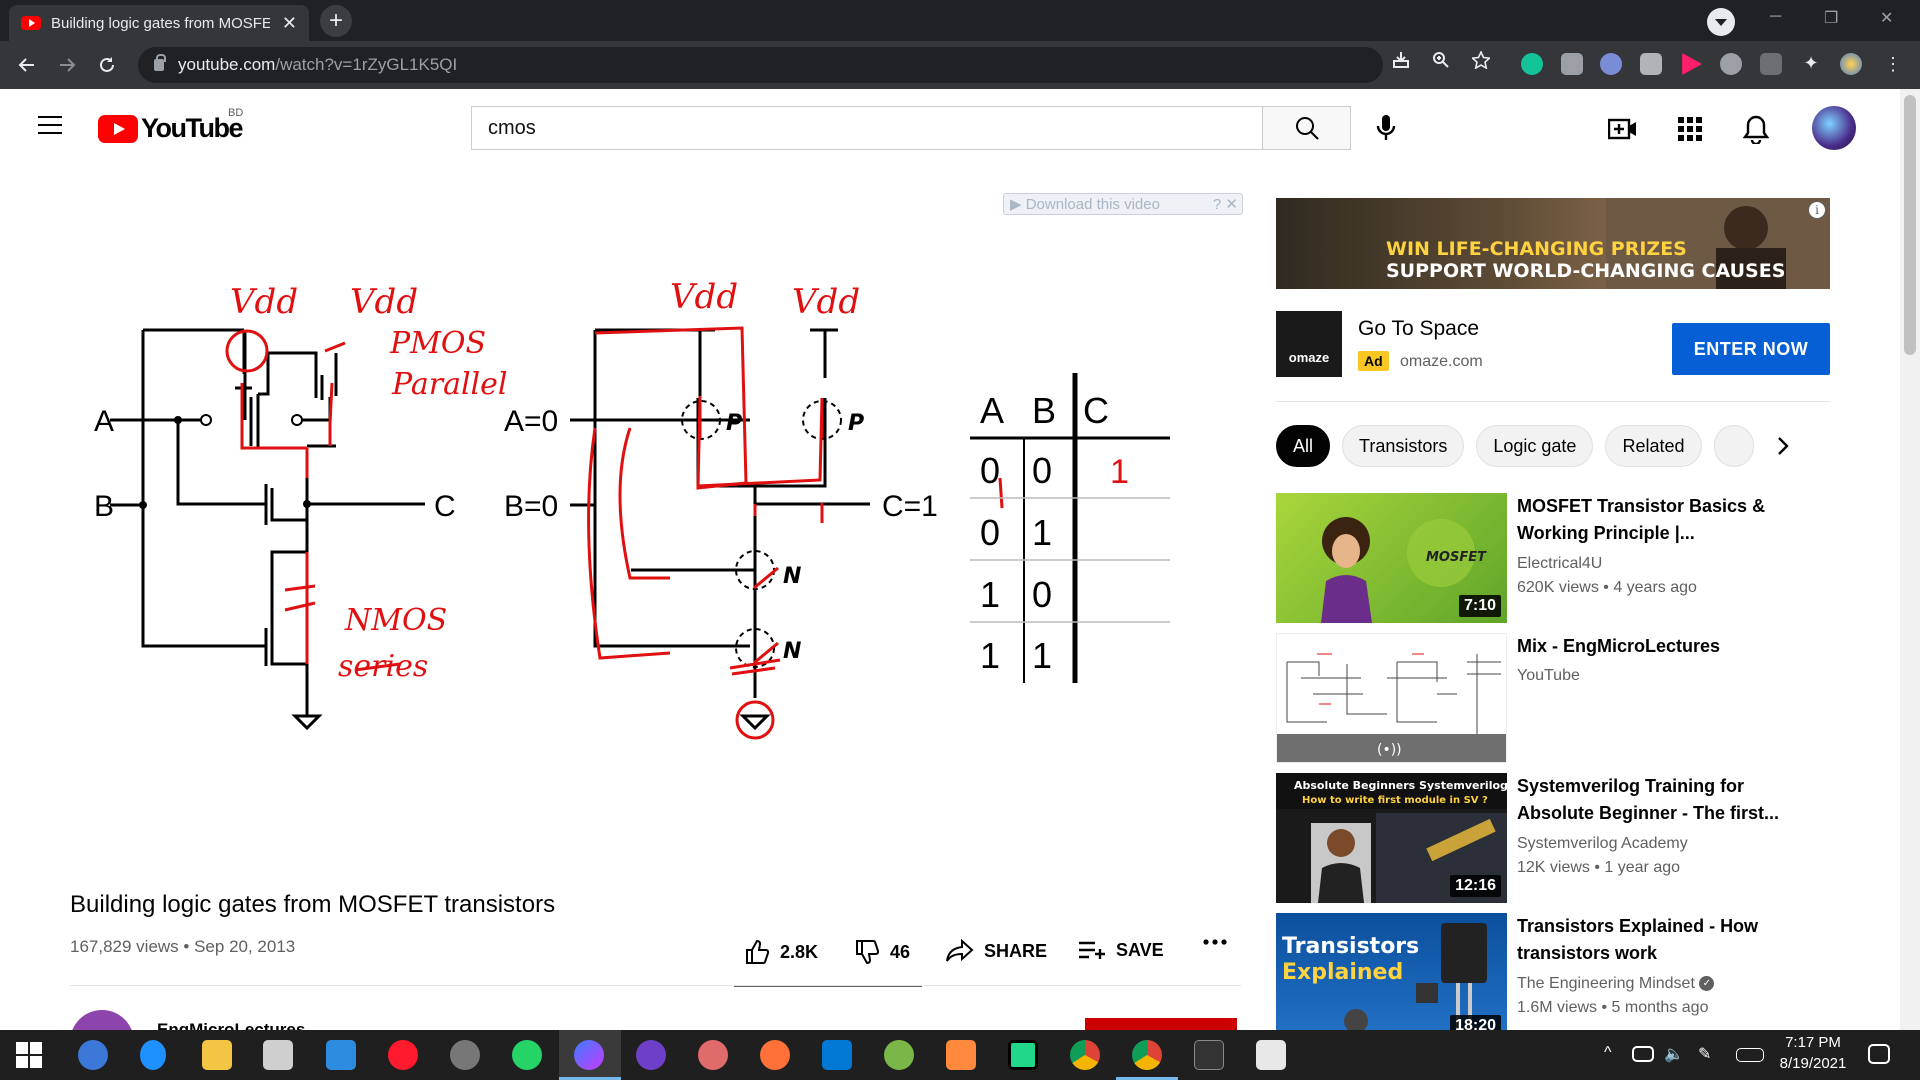 This screenshot has height=1080, width=1920. Describe the element at coordinates (102, 1020) in the screenshot. I see `channel-avatar` at that location.